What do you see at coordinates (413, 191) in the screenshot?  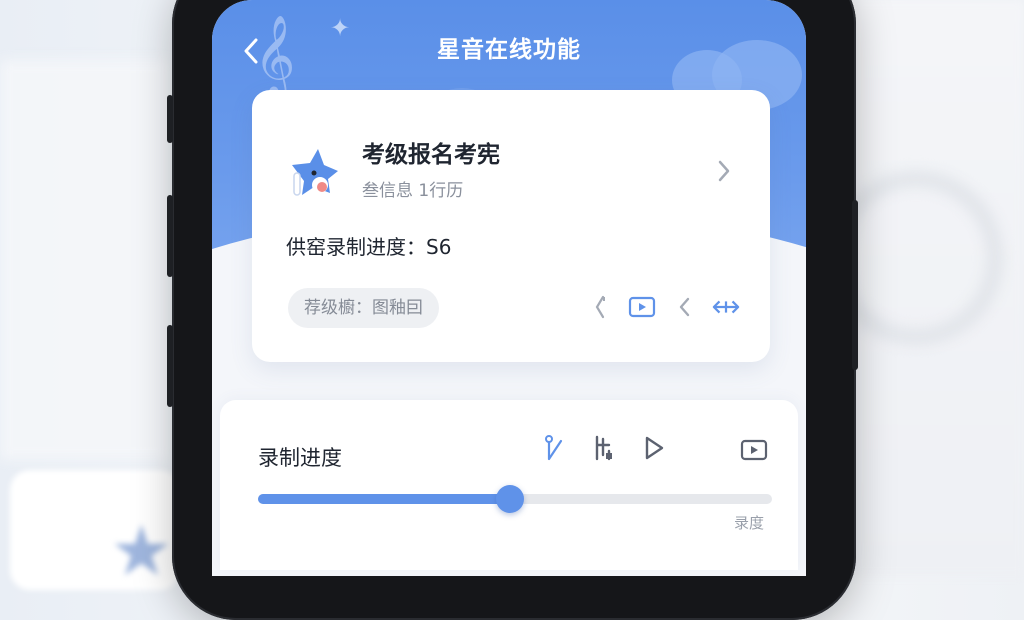 I see `card-subtitle: 叁信息 1行历` at bounding box center [413, 191].